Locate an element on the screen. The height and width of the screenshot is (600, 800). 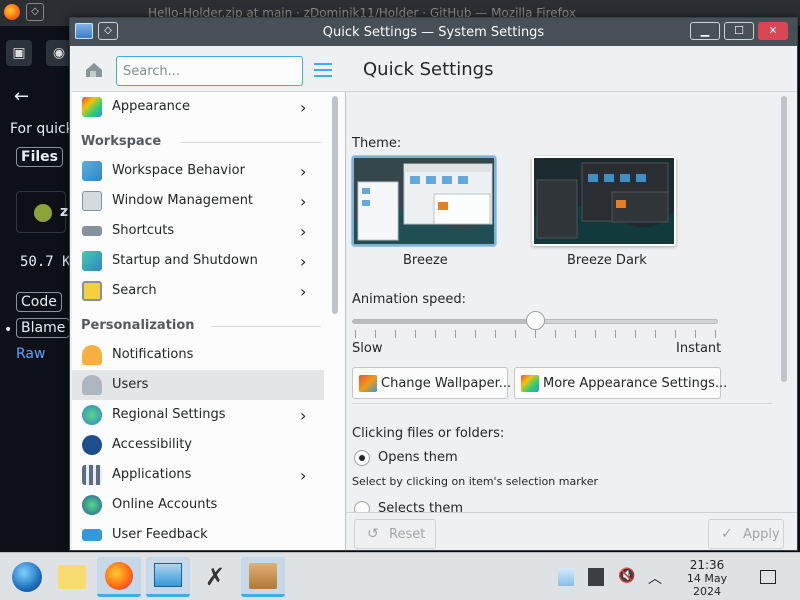
start-menu-button is located at coordinates (28, 577).